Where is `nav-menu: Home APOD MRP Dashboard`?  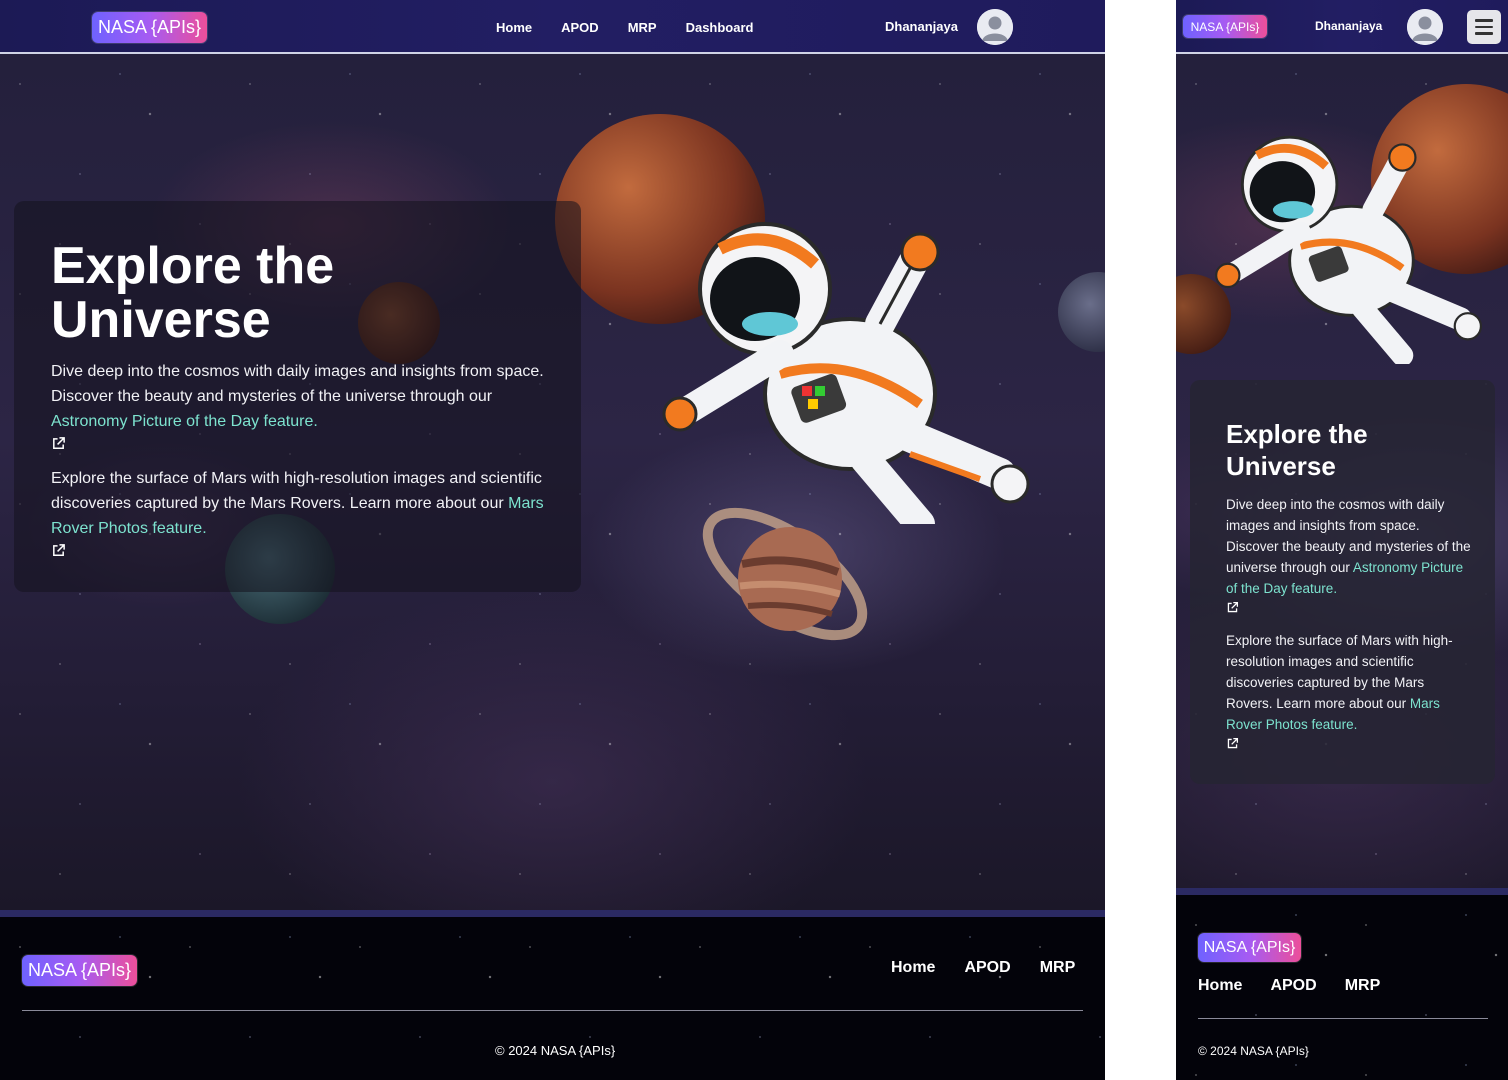
nav-menu: Home APOD MRP Dashboard is located at coordinates (624, 27).